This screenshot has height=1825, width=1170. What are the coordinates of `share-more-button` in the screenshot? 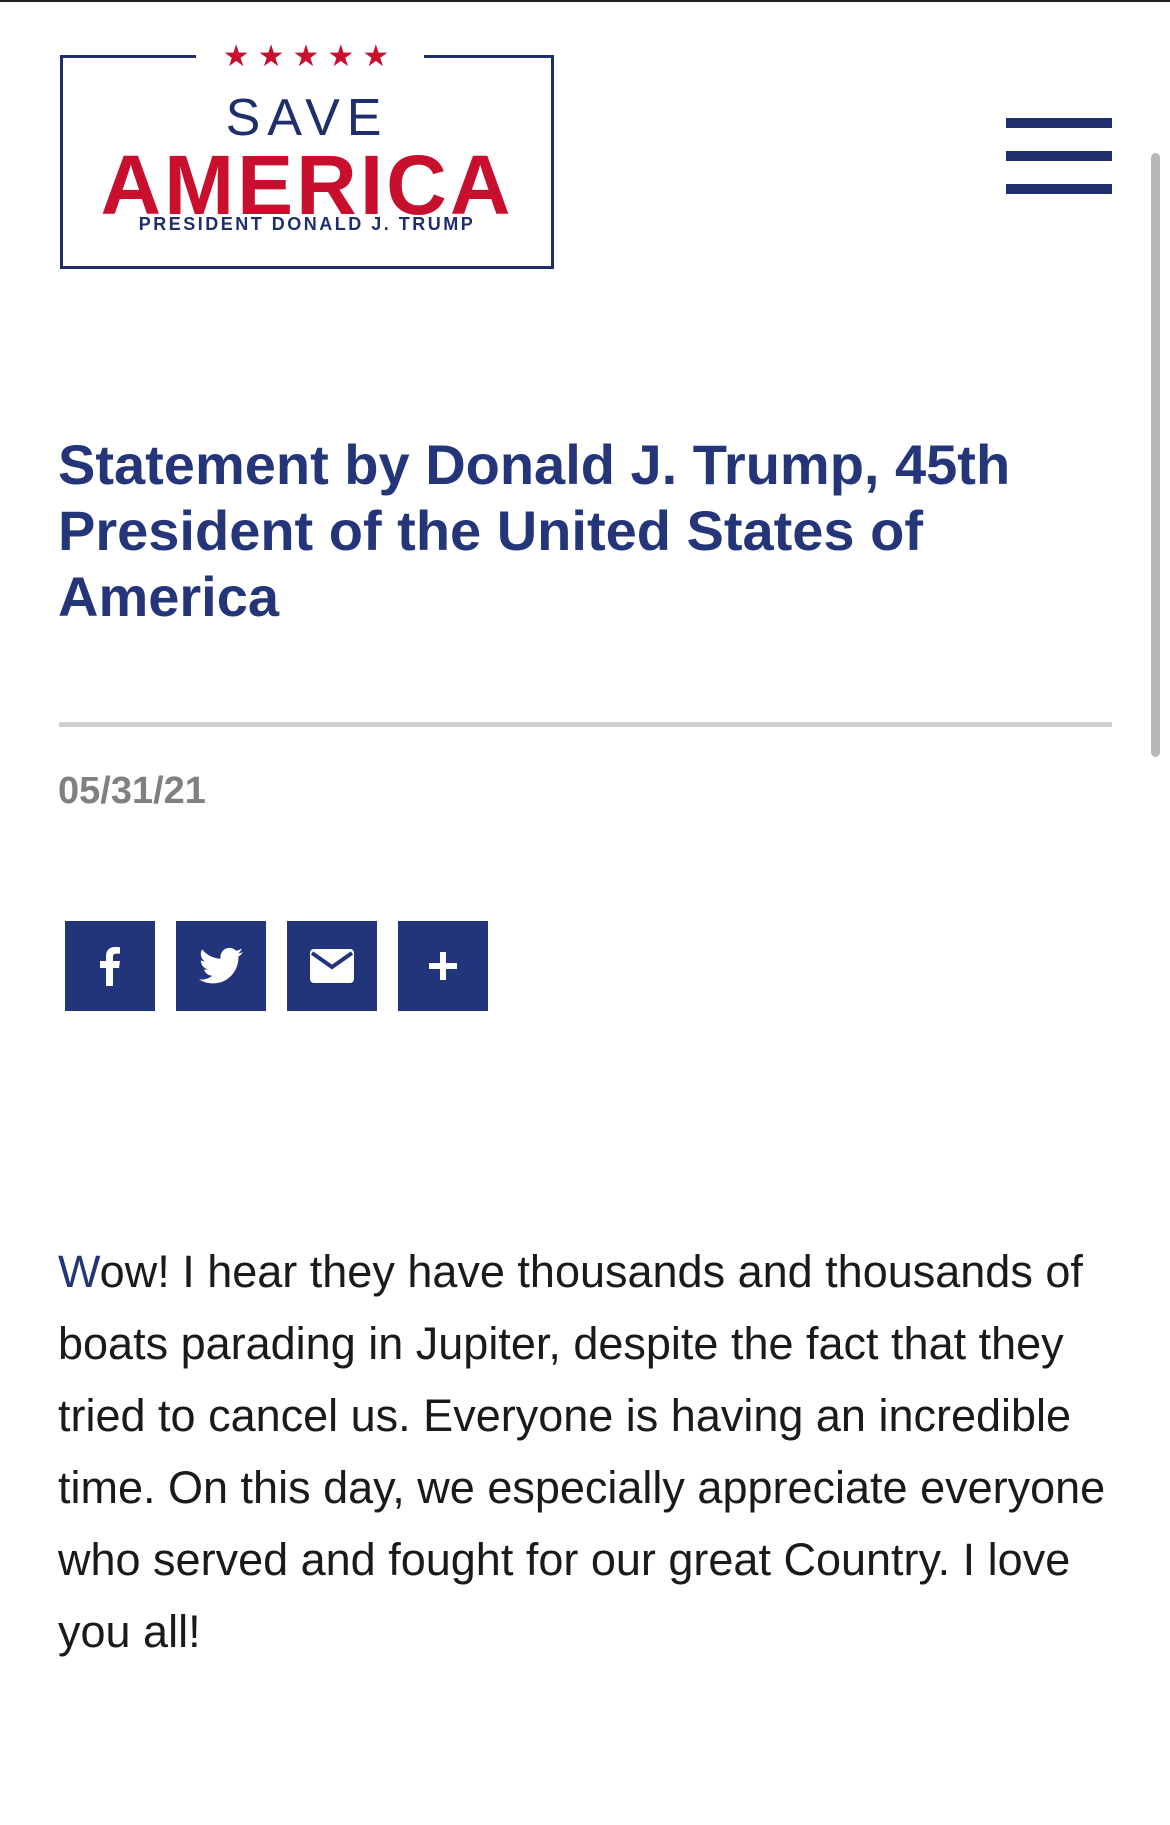 It's located at (443, 966).